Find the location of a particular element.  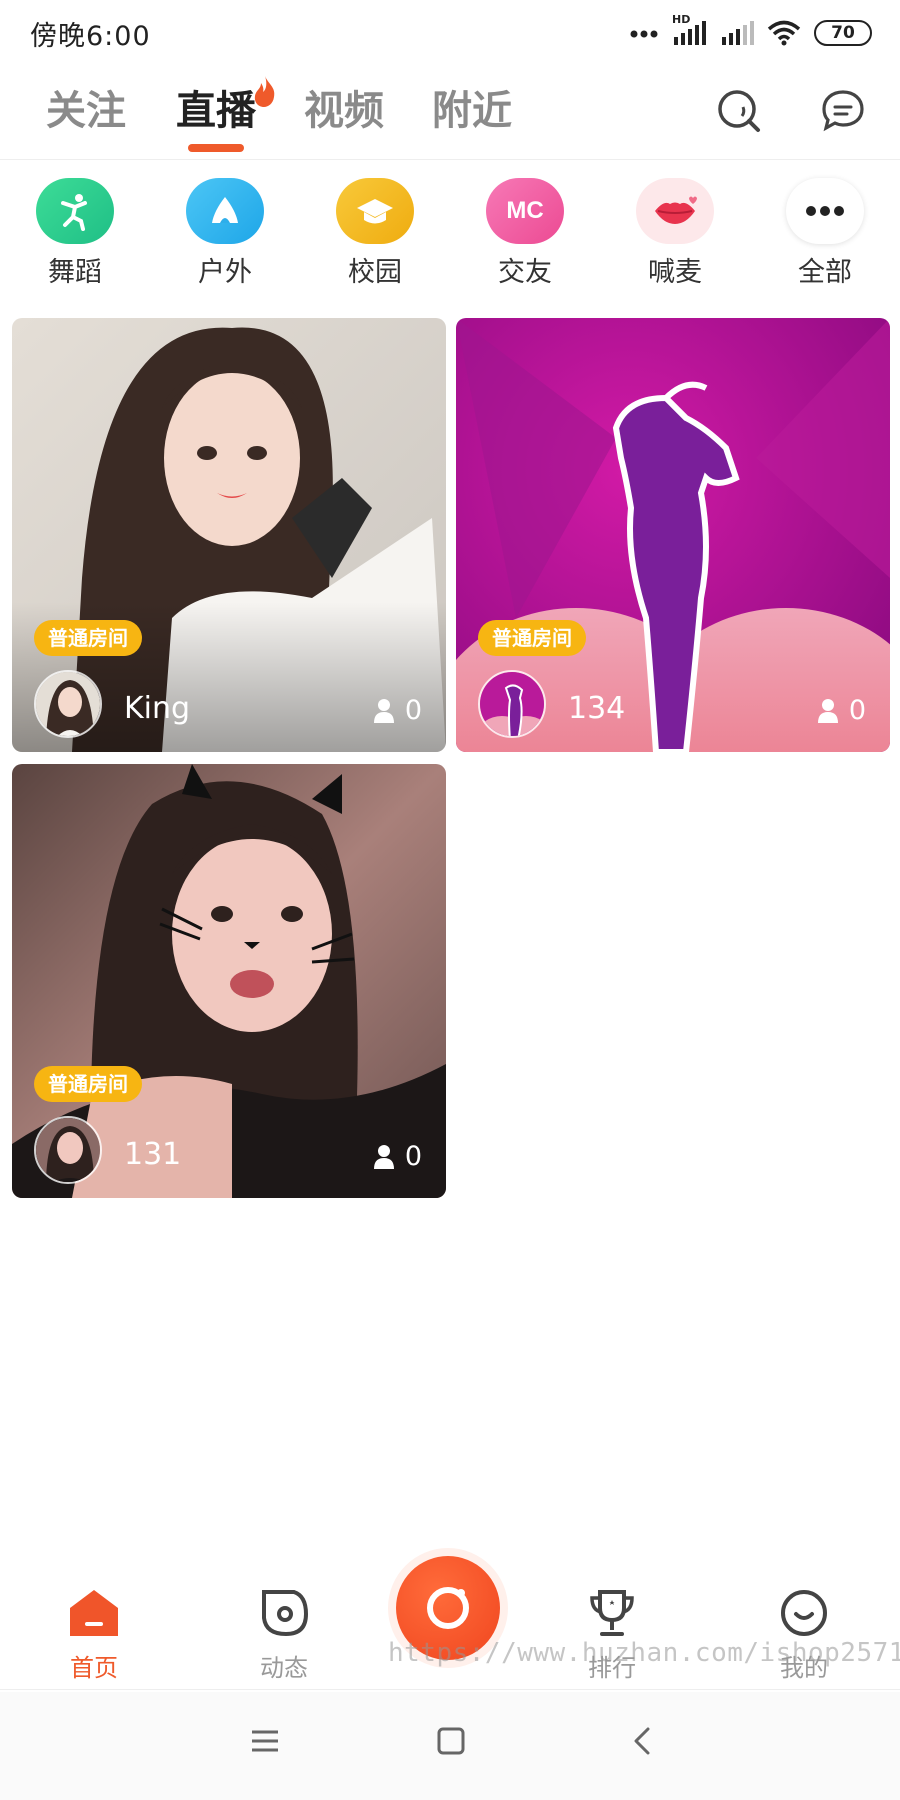

bottom-nav-profile: 我的 is located at coordinates (804, 1635).